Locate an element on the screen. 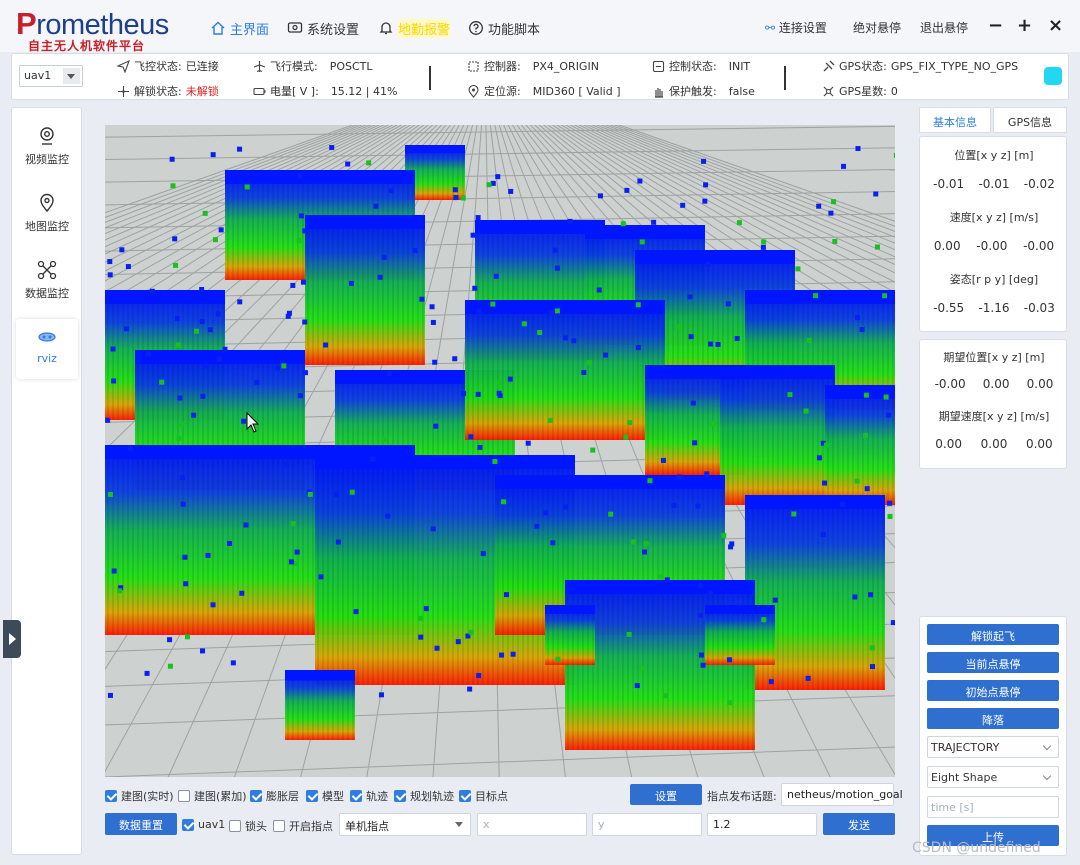  gps-satellites: GPS星数: 0 is located at coordinates (860, 91).